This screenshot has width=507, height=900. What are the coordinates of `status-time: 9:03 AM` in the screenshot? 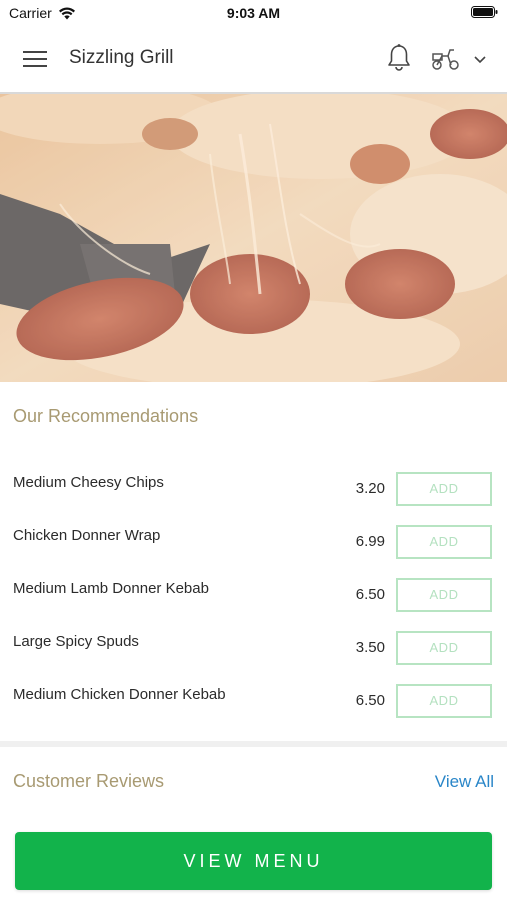 It's located at (253, 13).